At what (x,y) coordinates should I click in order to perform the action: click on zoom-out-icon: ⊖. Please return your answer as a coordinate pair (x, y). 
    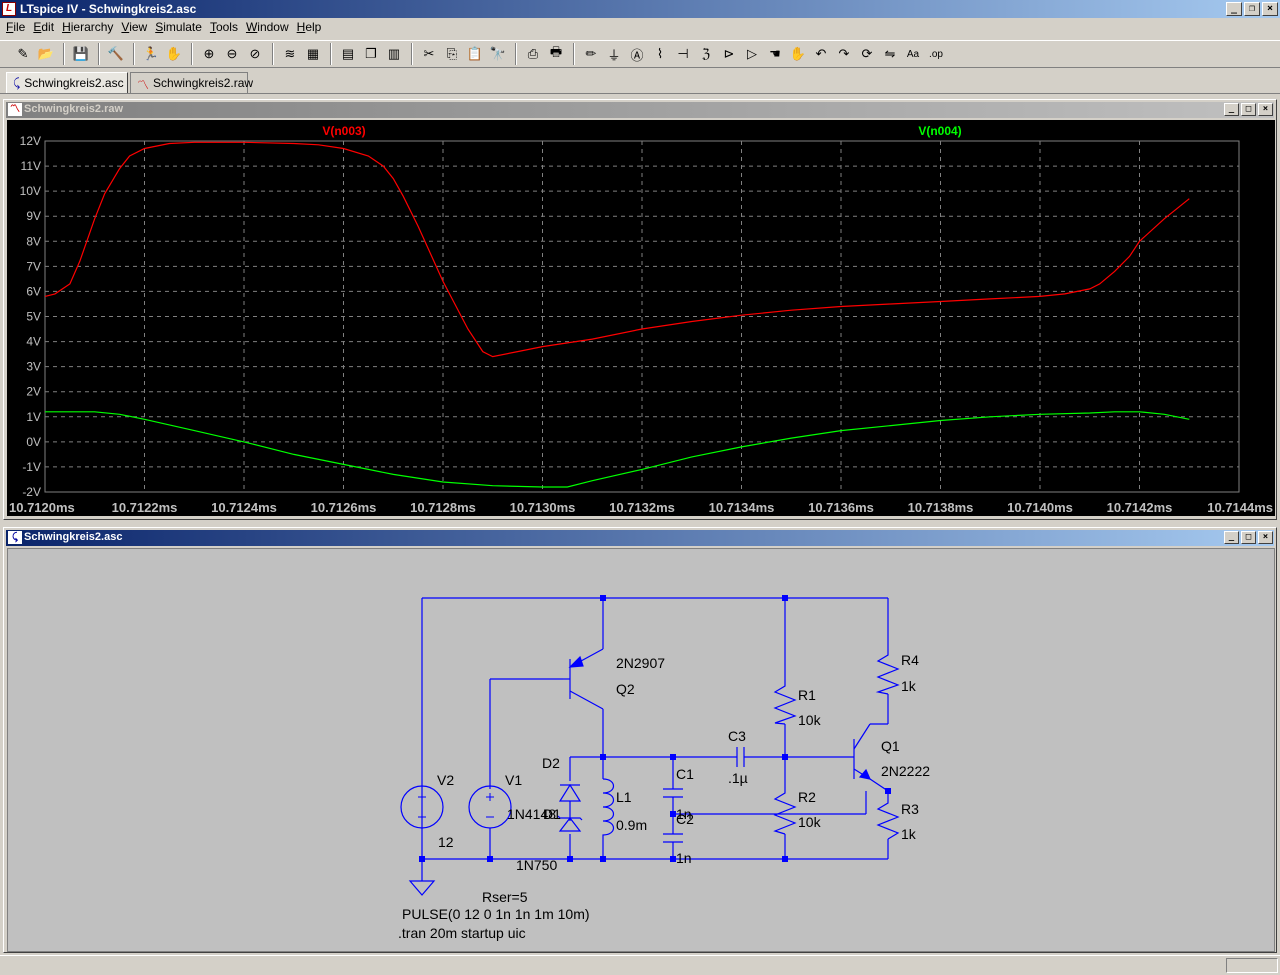
    Looking at the image, I should click on (232, 54).